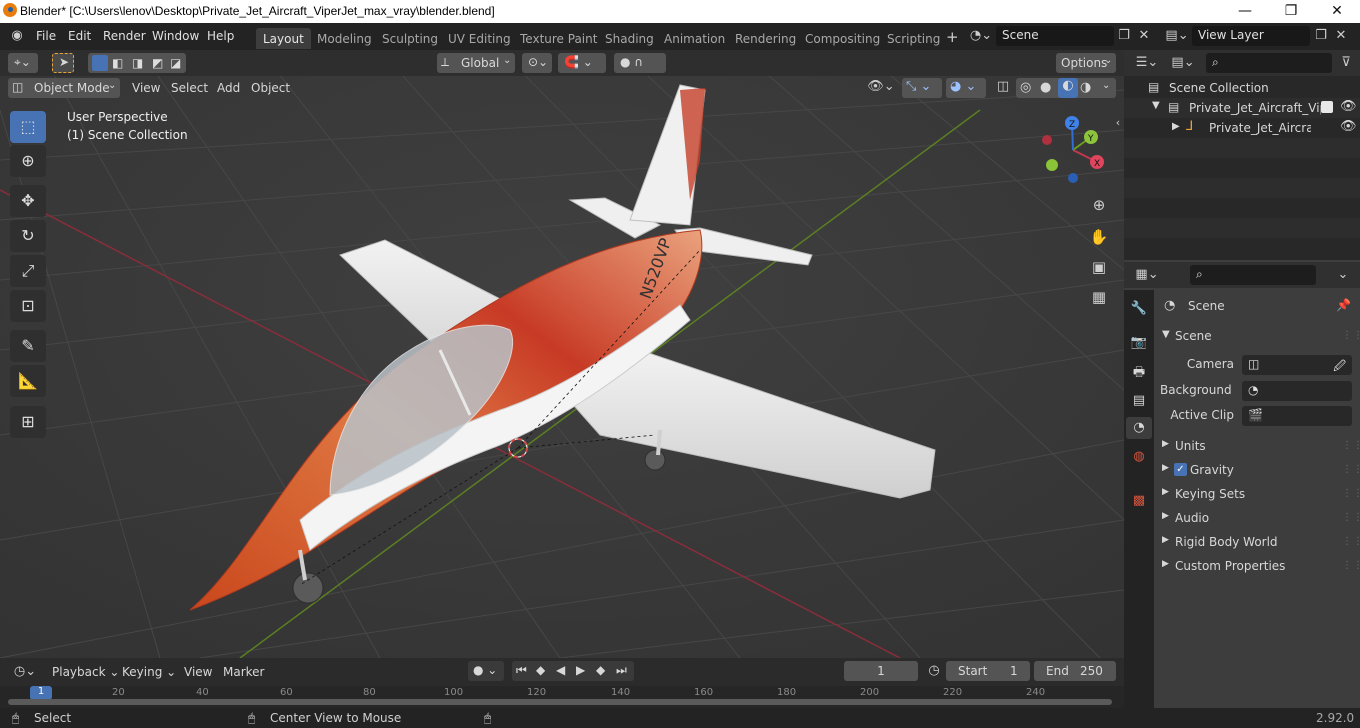 The width and height of the screenshot is (1360, 728). Describe the element at coordinates (117, 63) in the screenshot. I see `extend-selection-icon: ◧` at that location.